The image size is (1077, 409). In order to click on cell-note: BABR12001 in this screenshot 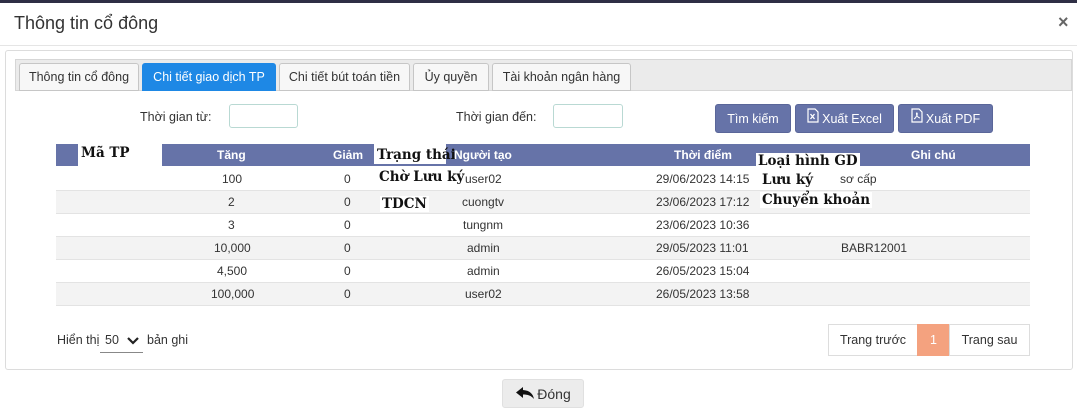, I will do `click(874, 248)`.